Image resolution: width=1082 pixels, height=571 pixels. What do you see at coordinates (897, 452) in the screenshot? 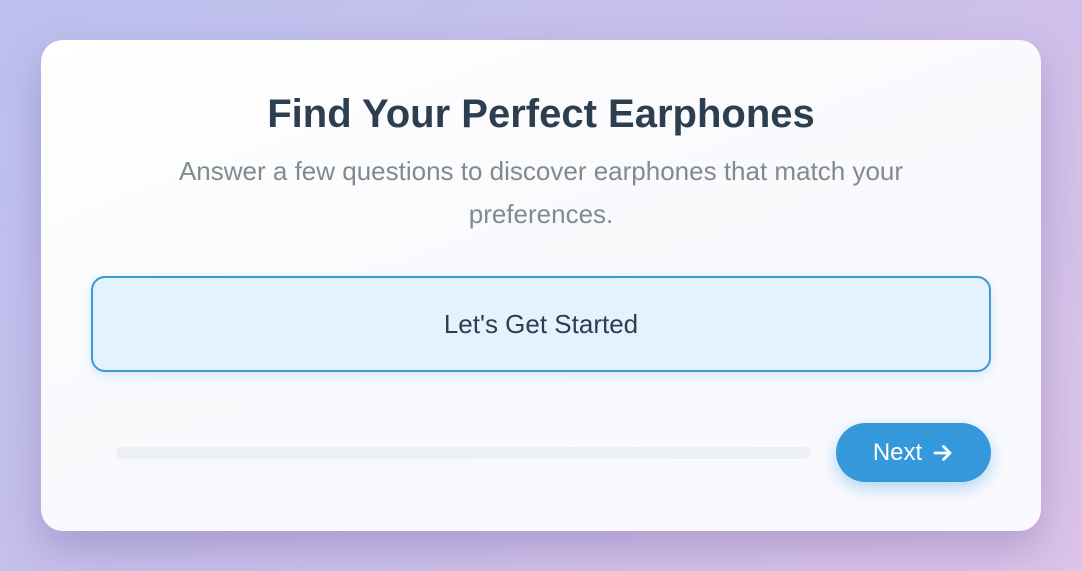
I see `next-button-label: Next` at bounding box center [897, 452].